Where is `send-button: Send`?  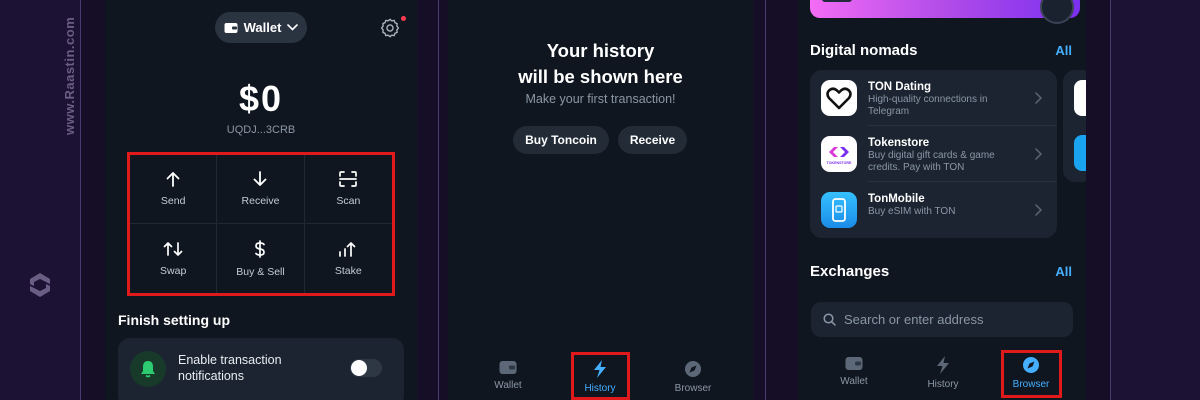 send-button: Send is located at coordinates (174, 189).